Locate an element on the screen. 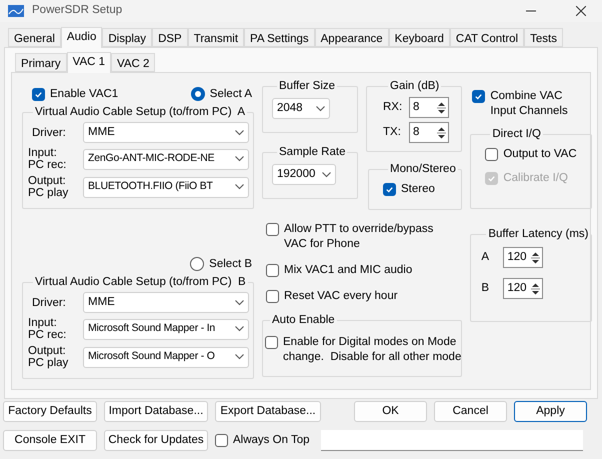 The height and width of the screenshot is (459, 602). checkbox-label: Reset VAC every hour is located at coordinates (341, 296).